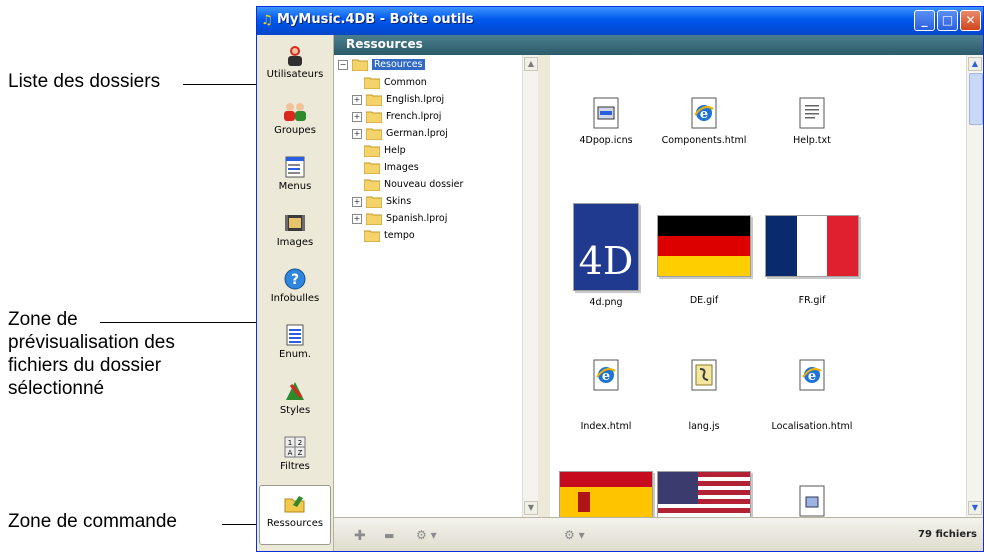  I want to click on icns-file-icon, so click(606, 113).